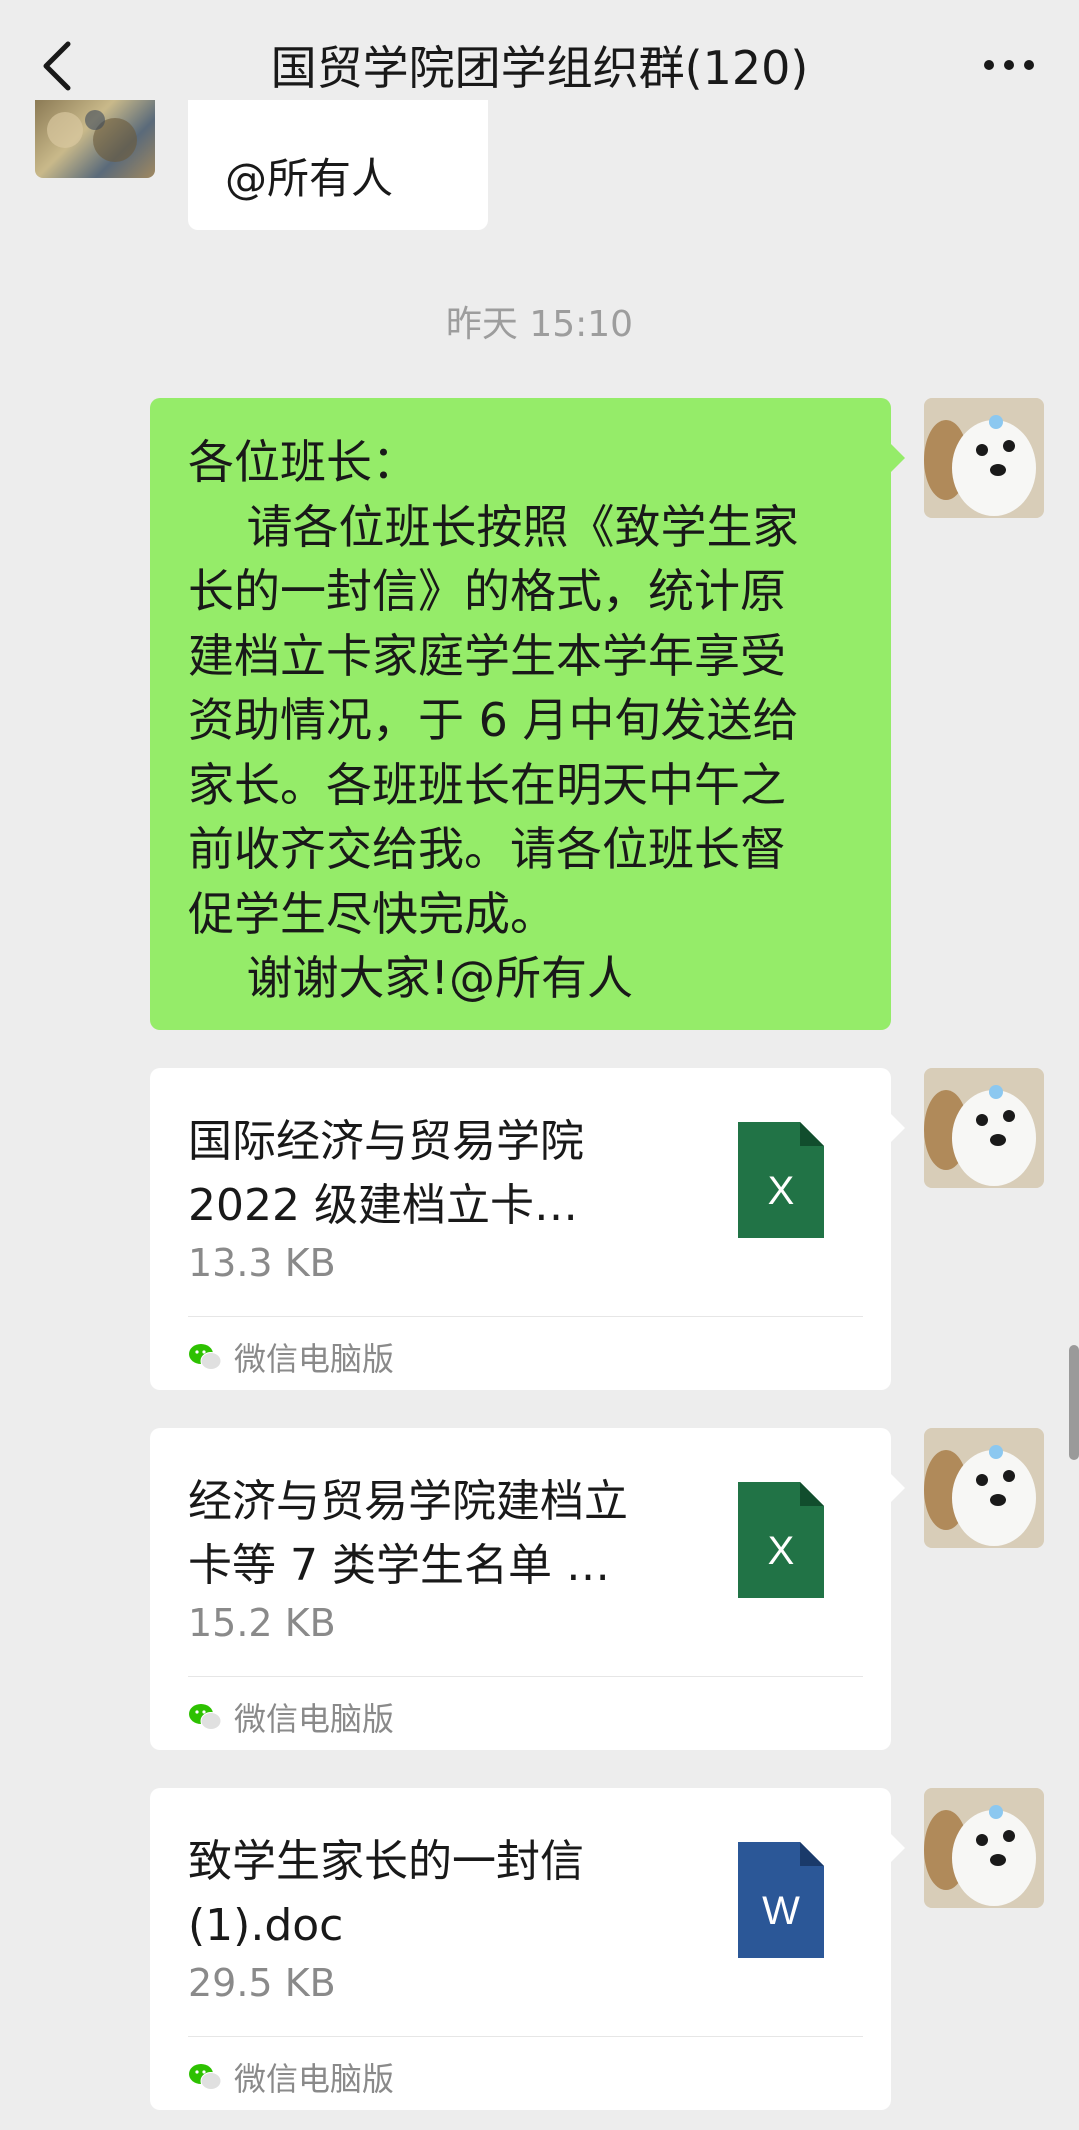  I want to click on file-message: 国际经济与贸易学院 2022 级建档立卡… 13.3 KB X 微信电脑版, so click(520, 1229).